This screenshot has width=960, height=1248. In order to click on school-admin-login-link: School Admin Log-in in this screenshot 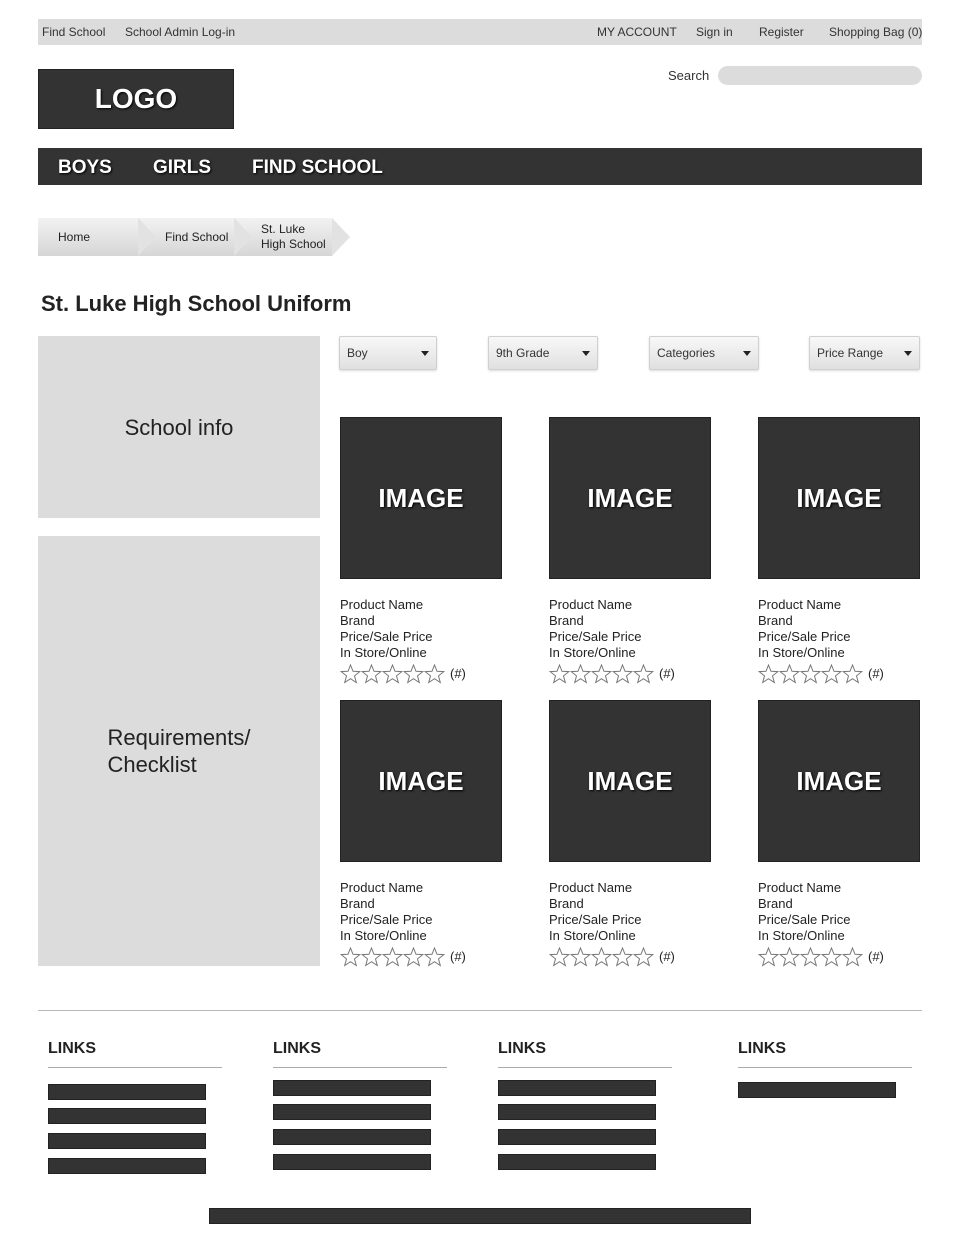, I will do `click(180, 32)`.